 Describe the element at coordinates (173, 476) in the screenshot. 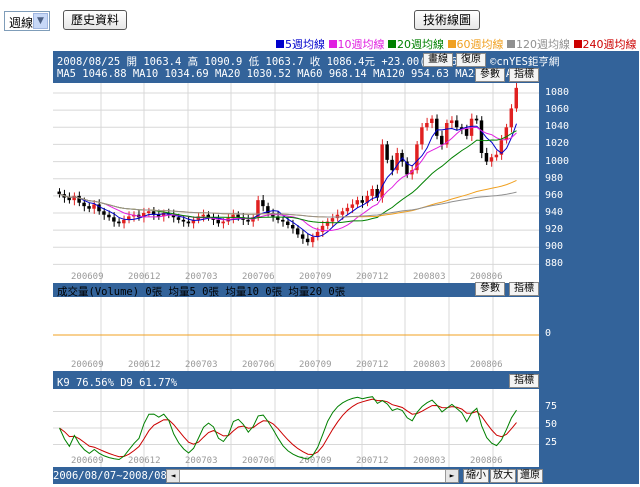

I see `scroll-left-button: ◄` at that location.